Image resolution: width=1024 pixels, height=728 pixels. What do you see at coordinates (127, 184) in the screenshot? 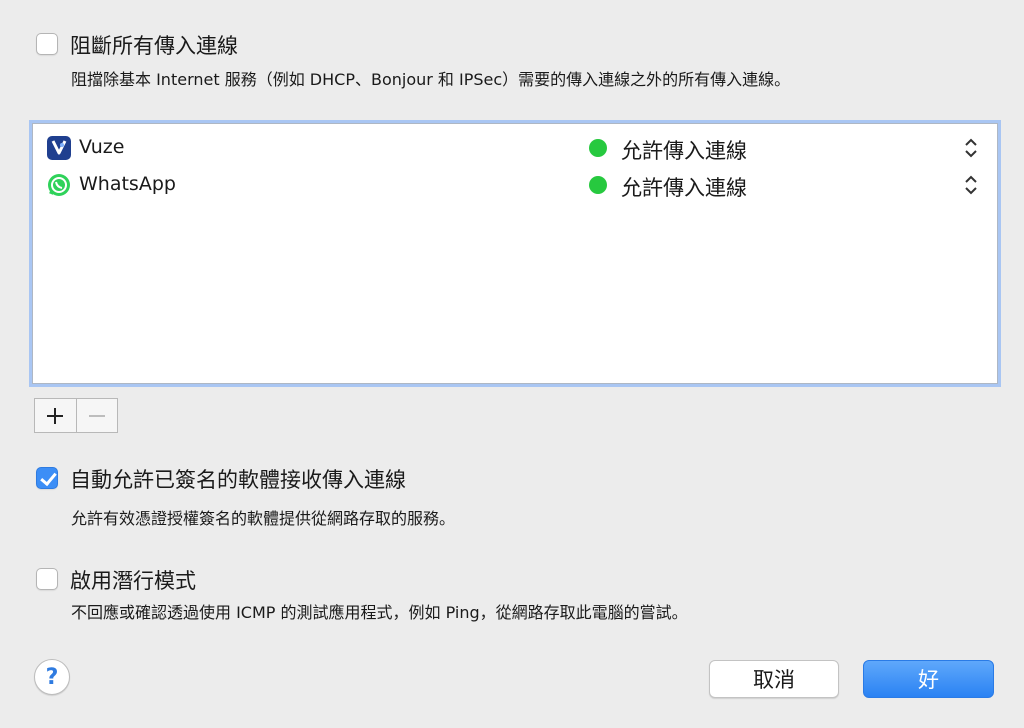
I see `app-name: WhatsApp` at bounding box center [127, 184].